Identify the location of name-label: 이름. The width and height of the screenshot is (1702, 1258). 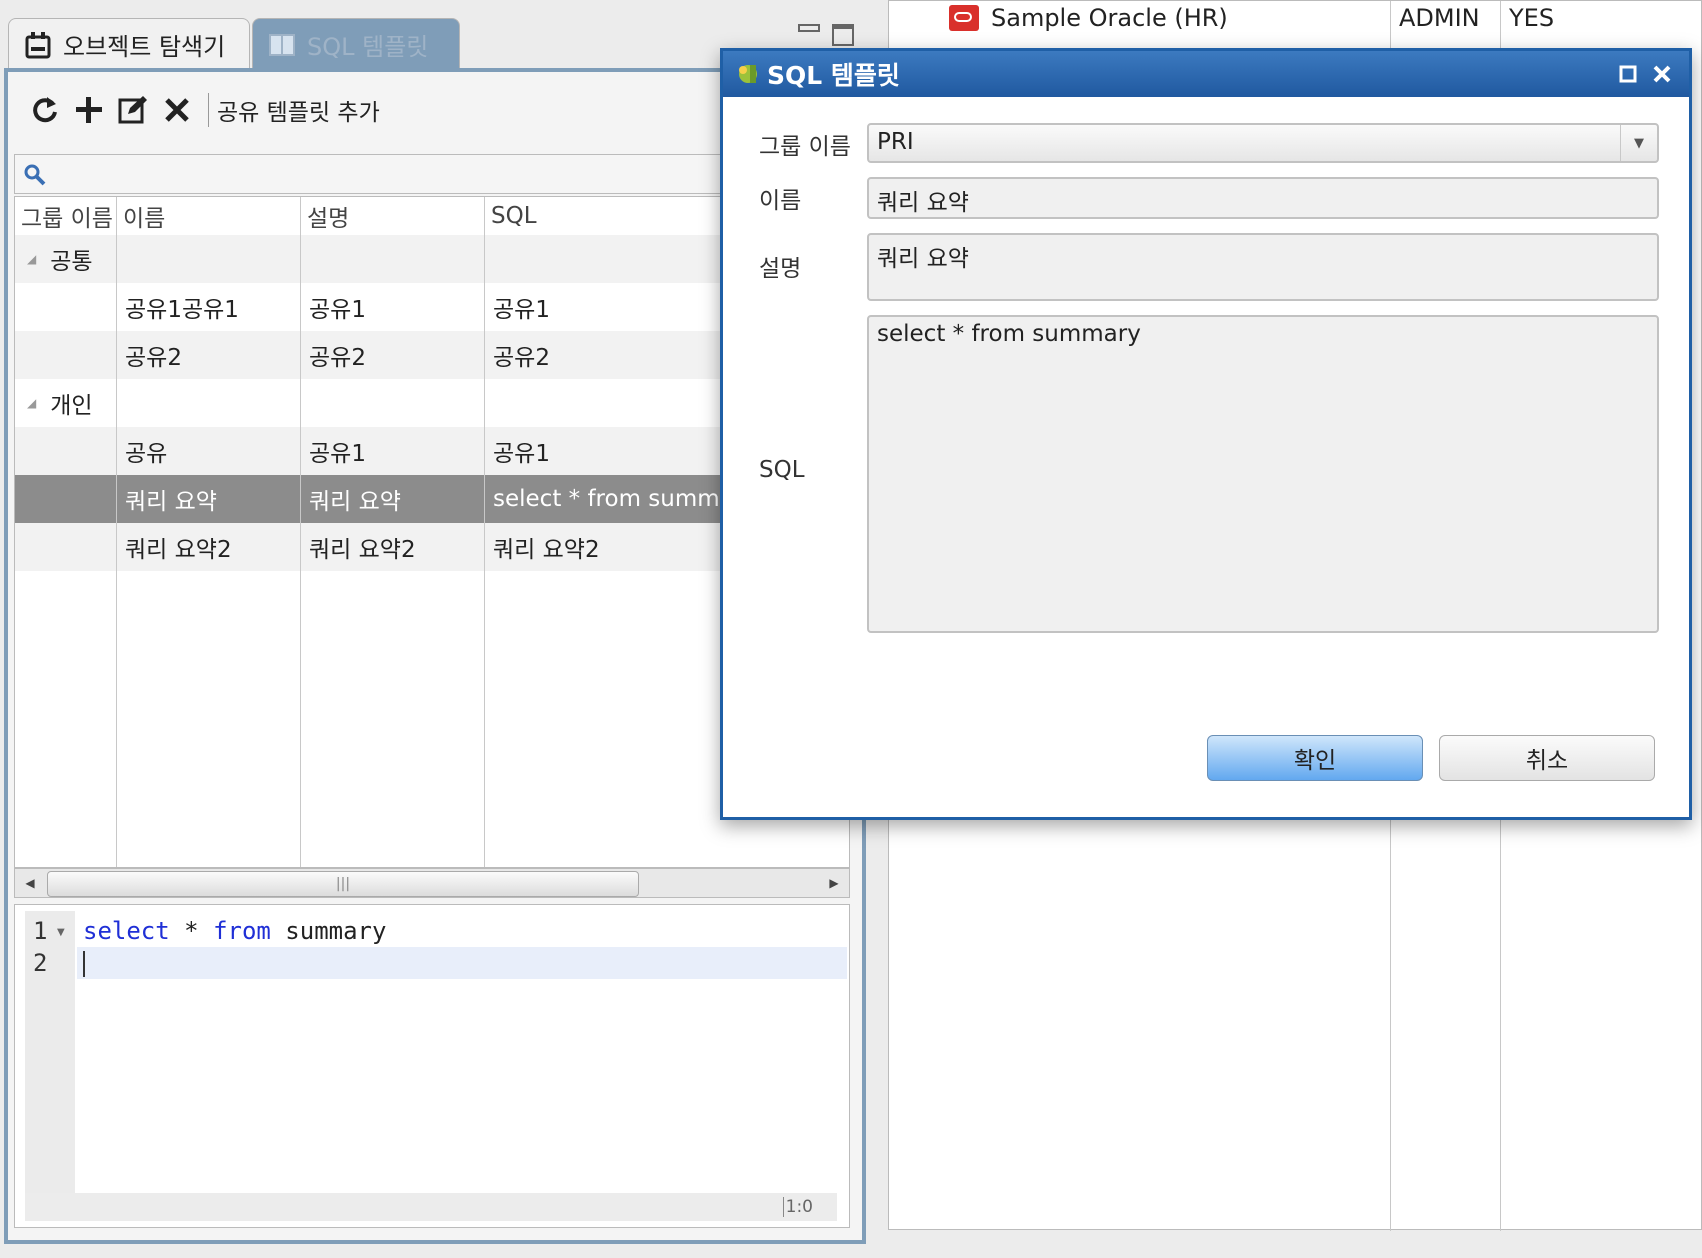
(780, 201).